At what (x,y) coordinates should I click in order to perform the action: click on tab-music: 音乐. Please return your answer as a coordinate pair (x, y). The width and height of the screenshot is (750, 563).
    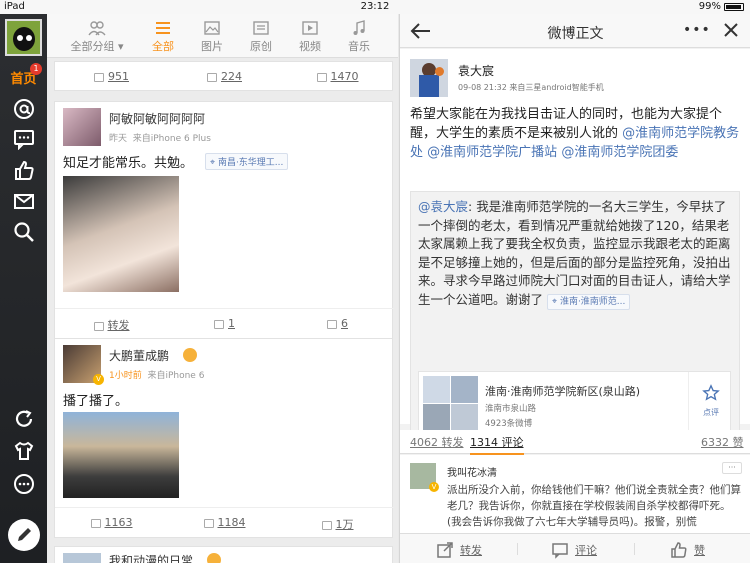
    Looking at the image, I should click on (359, 36).